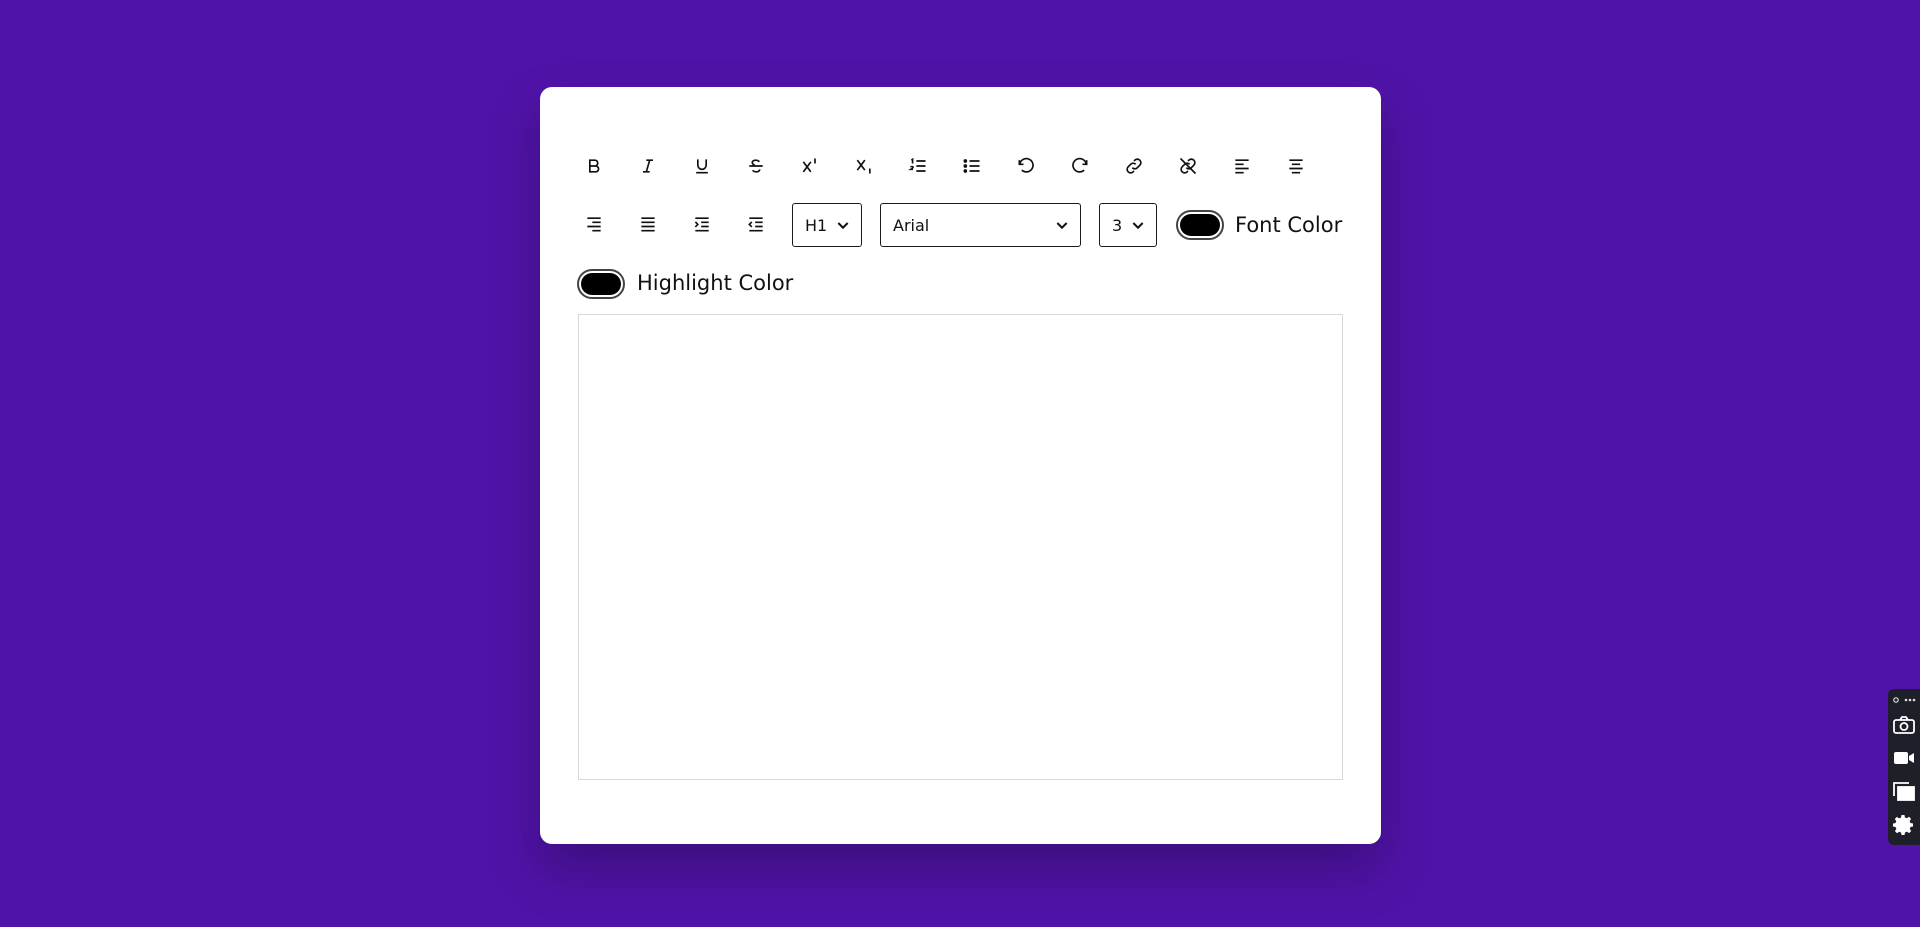 This screenshot has height=927, width=1920. I want to click on unlink-icon, so click(1188, 166).